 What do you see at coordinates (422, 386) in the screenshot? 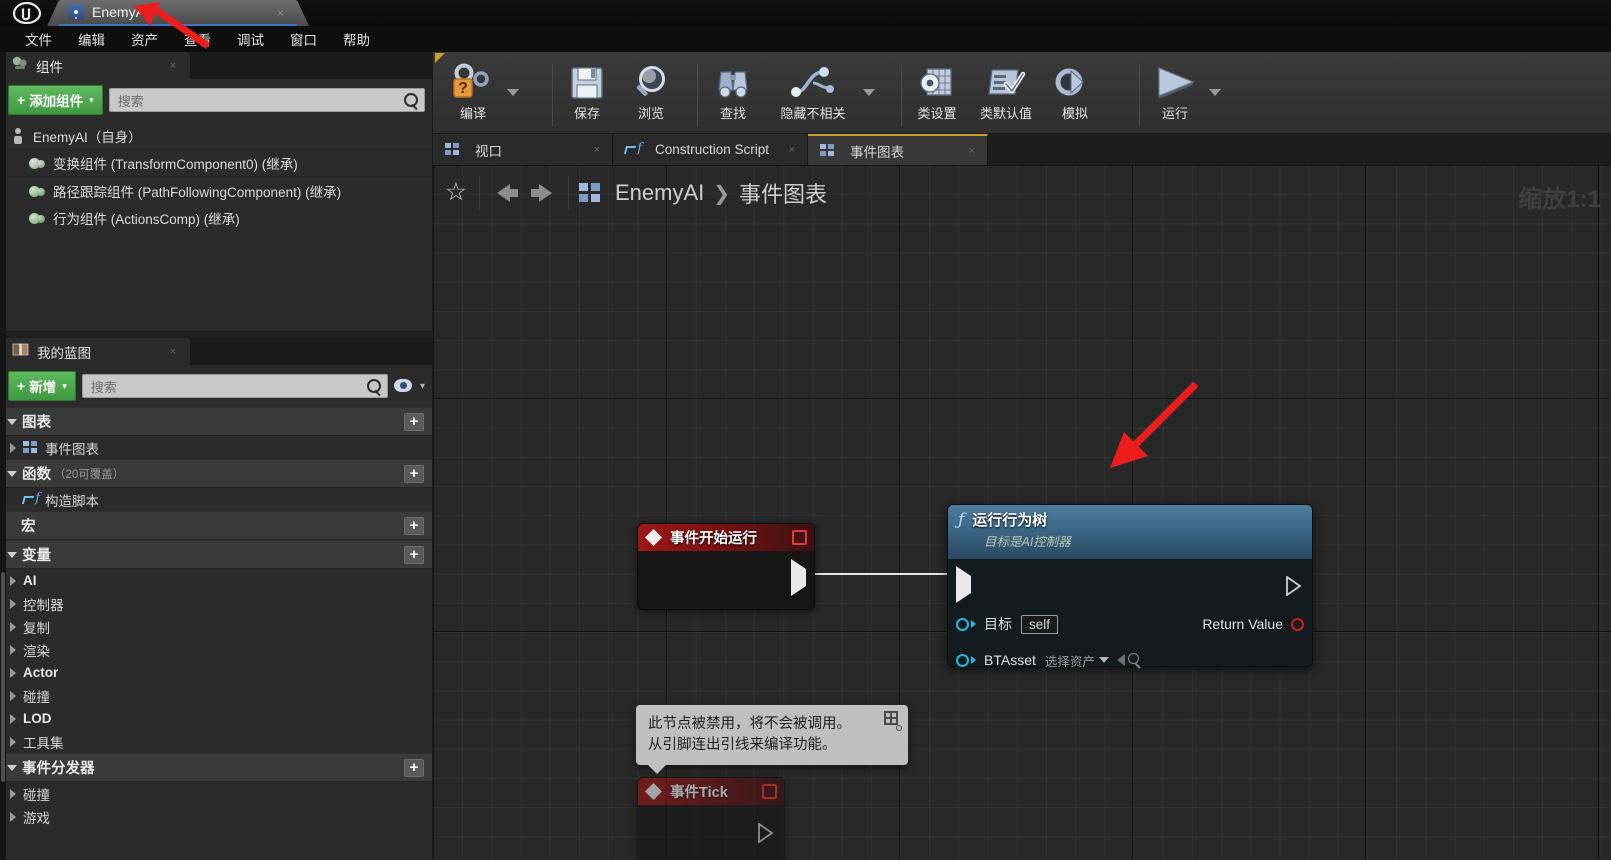
I see `visibility-caret-icon: ▾` at bounding box center [422, 386].